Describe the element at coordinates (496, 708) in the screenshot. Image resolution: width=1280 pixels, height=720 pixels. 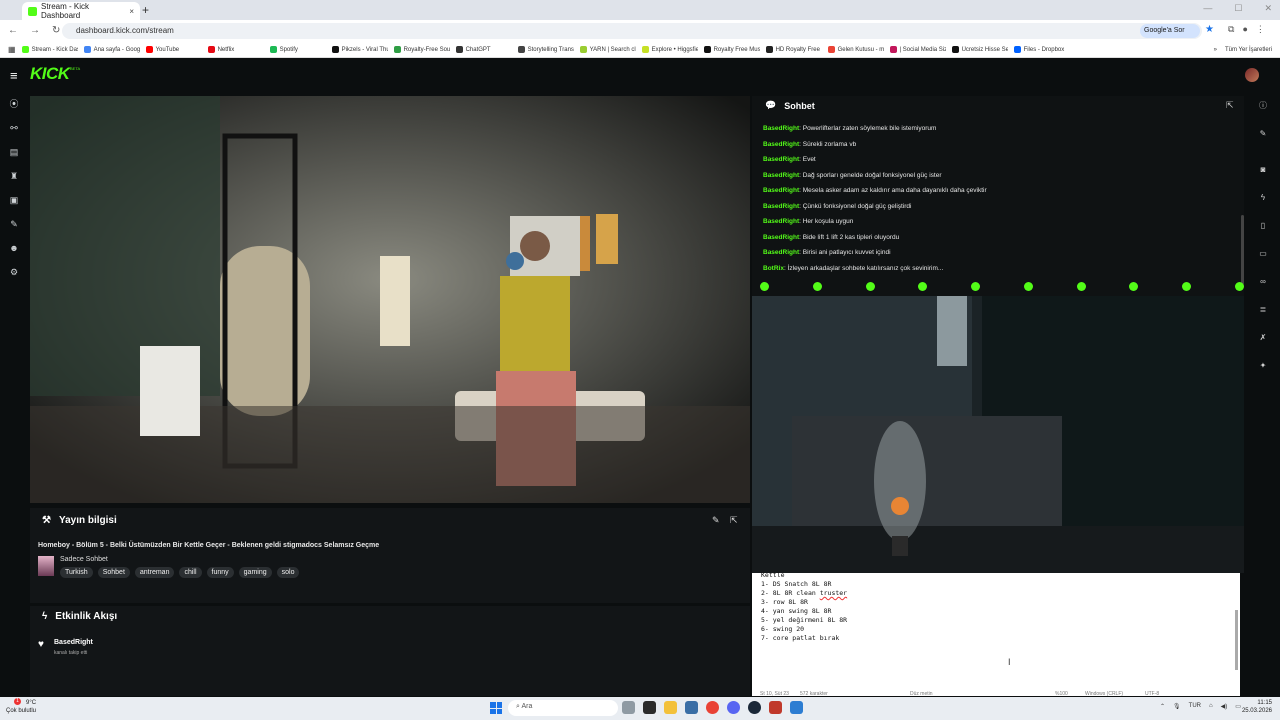
I see `windows-start-icon` at that location.